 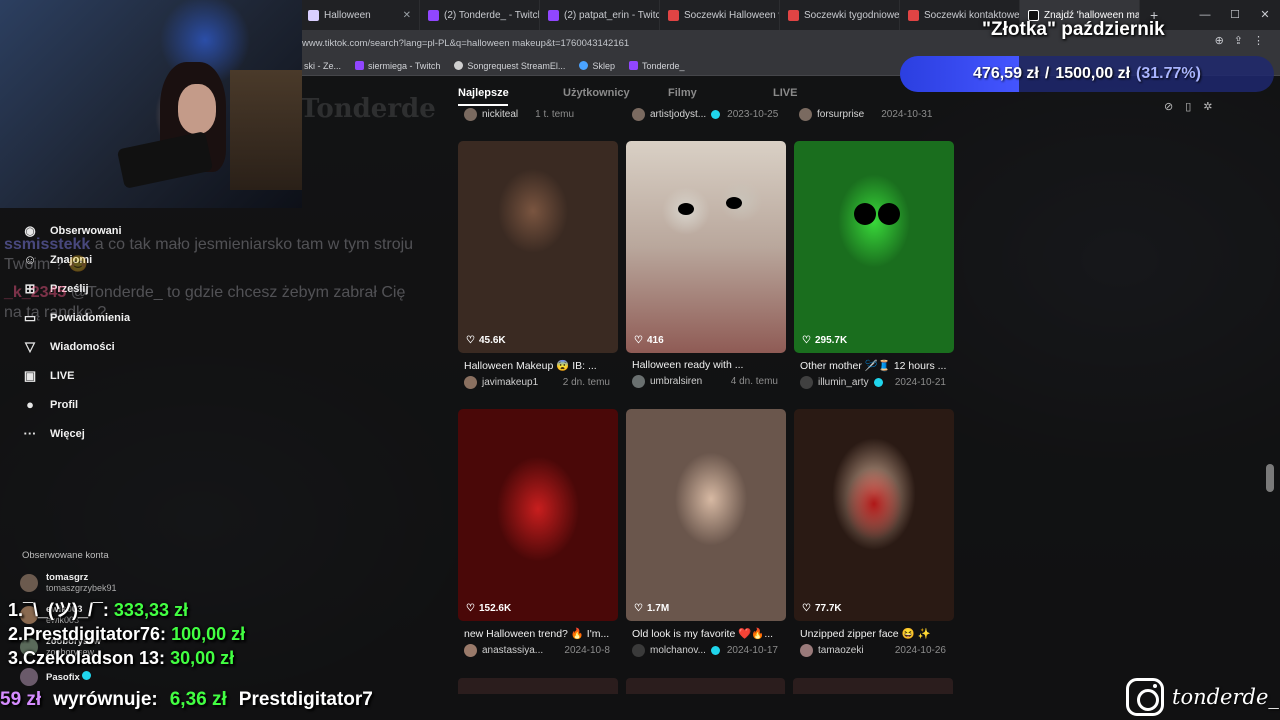 I want to click on video-meta: illumin_arty 2024-10-21, so click(x=874, y=382).